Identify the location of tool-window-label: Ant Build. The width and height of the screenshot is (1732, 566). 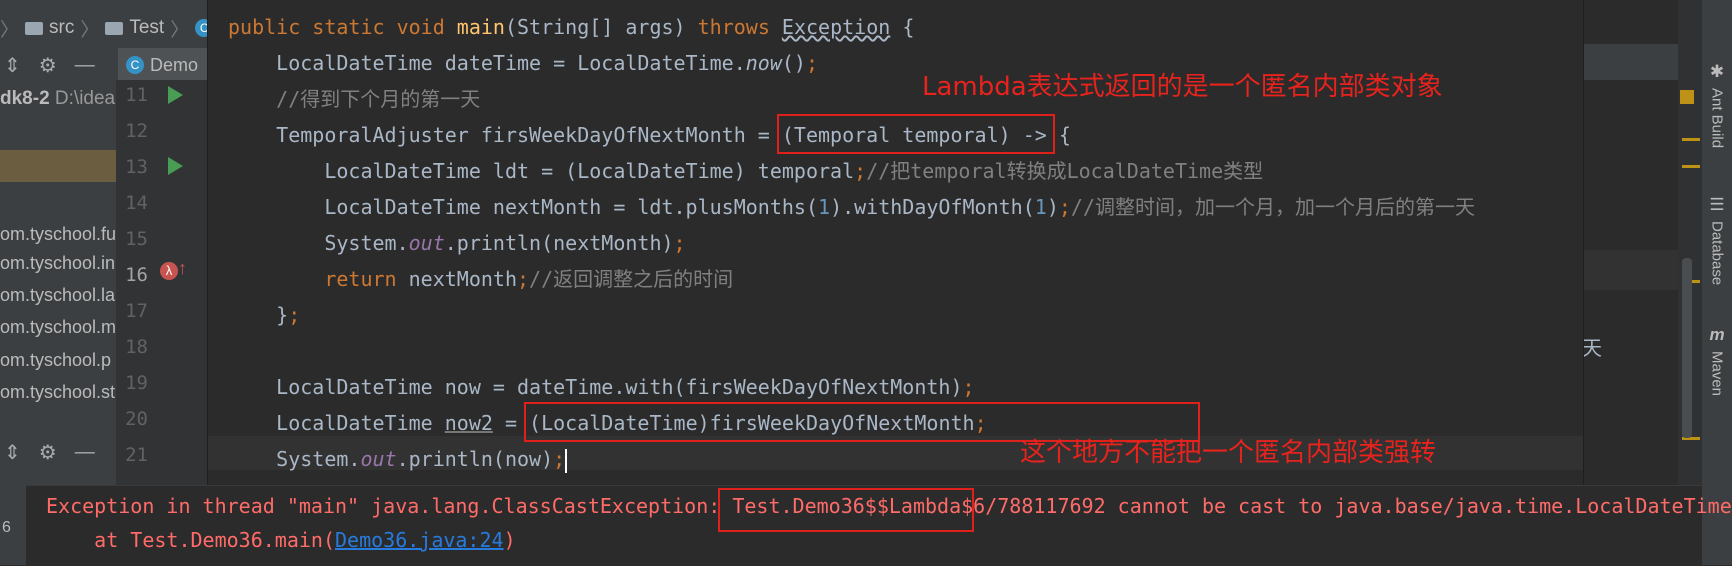
(1717, 118).